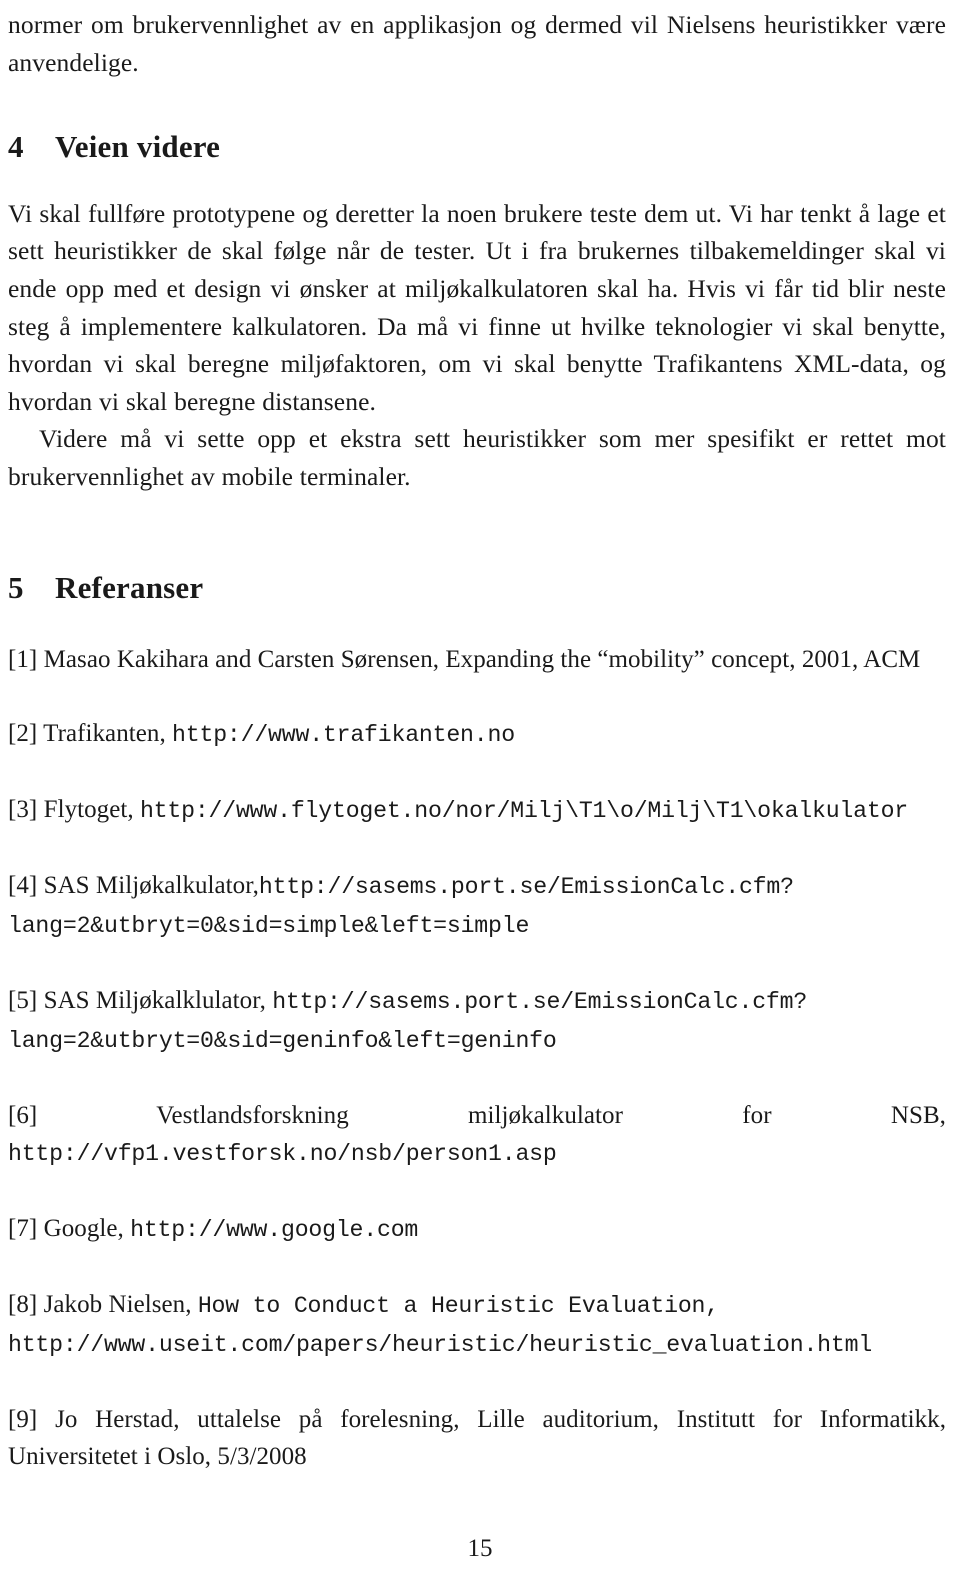 This screenshot has width=960, height=1587. I want to click on reference-title: How to Conduct a Heuristic Evaluation,, so click(458, 1306).